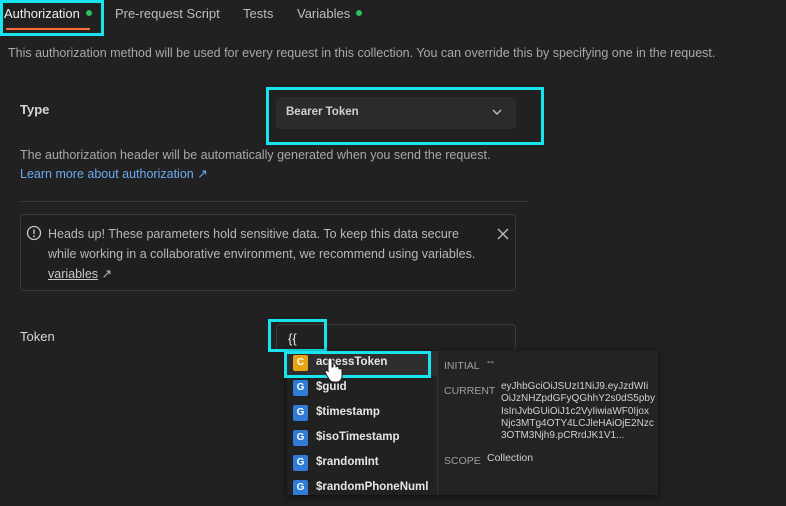 Image resolution: width=786 pixels, height=506 pixels. What do you see at coordinates (462, 461) in the screenshot?
I see `scope-label: SCOPE` at bounding box center [462, 461].